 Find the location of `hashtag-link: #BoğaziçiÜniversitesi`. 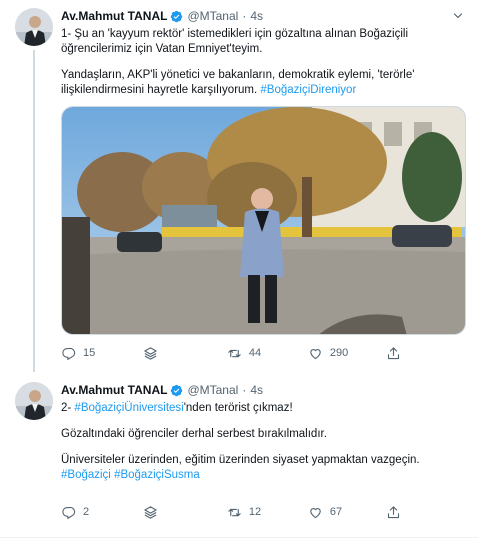

hashtag-link: #BoğaziçiÜniversitesi is located at coordinates (128, 408).